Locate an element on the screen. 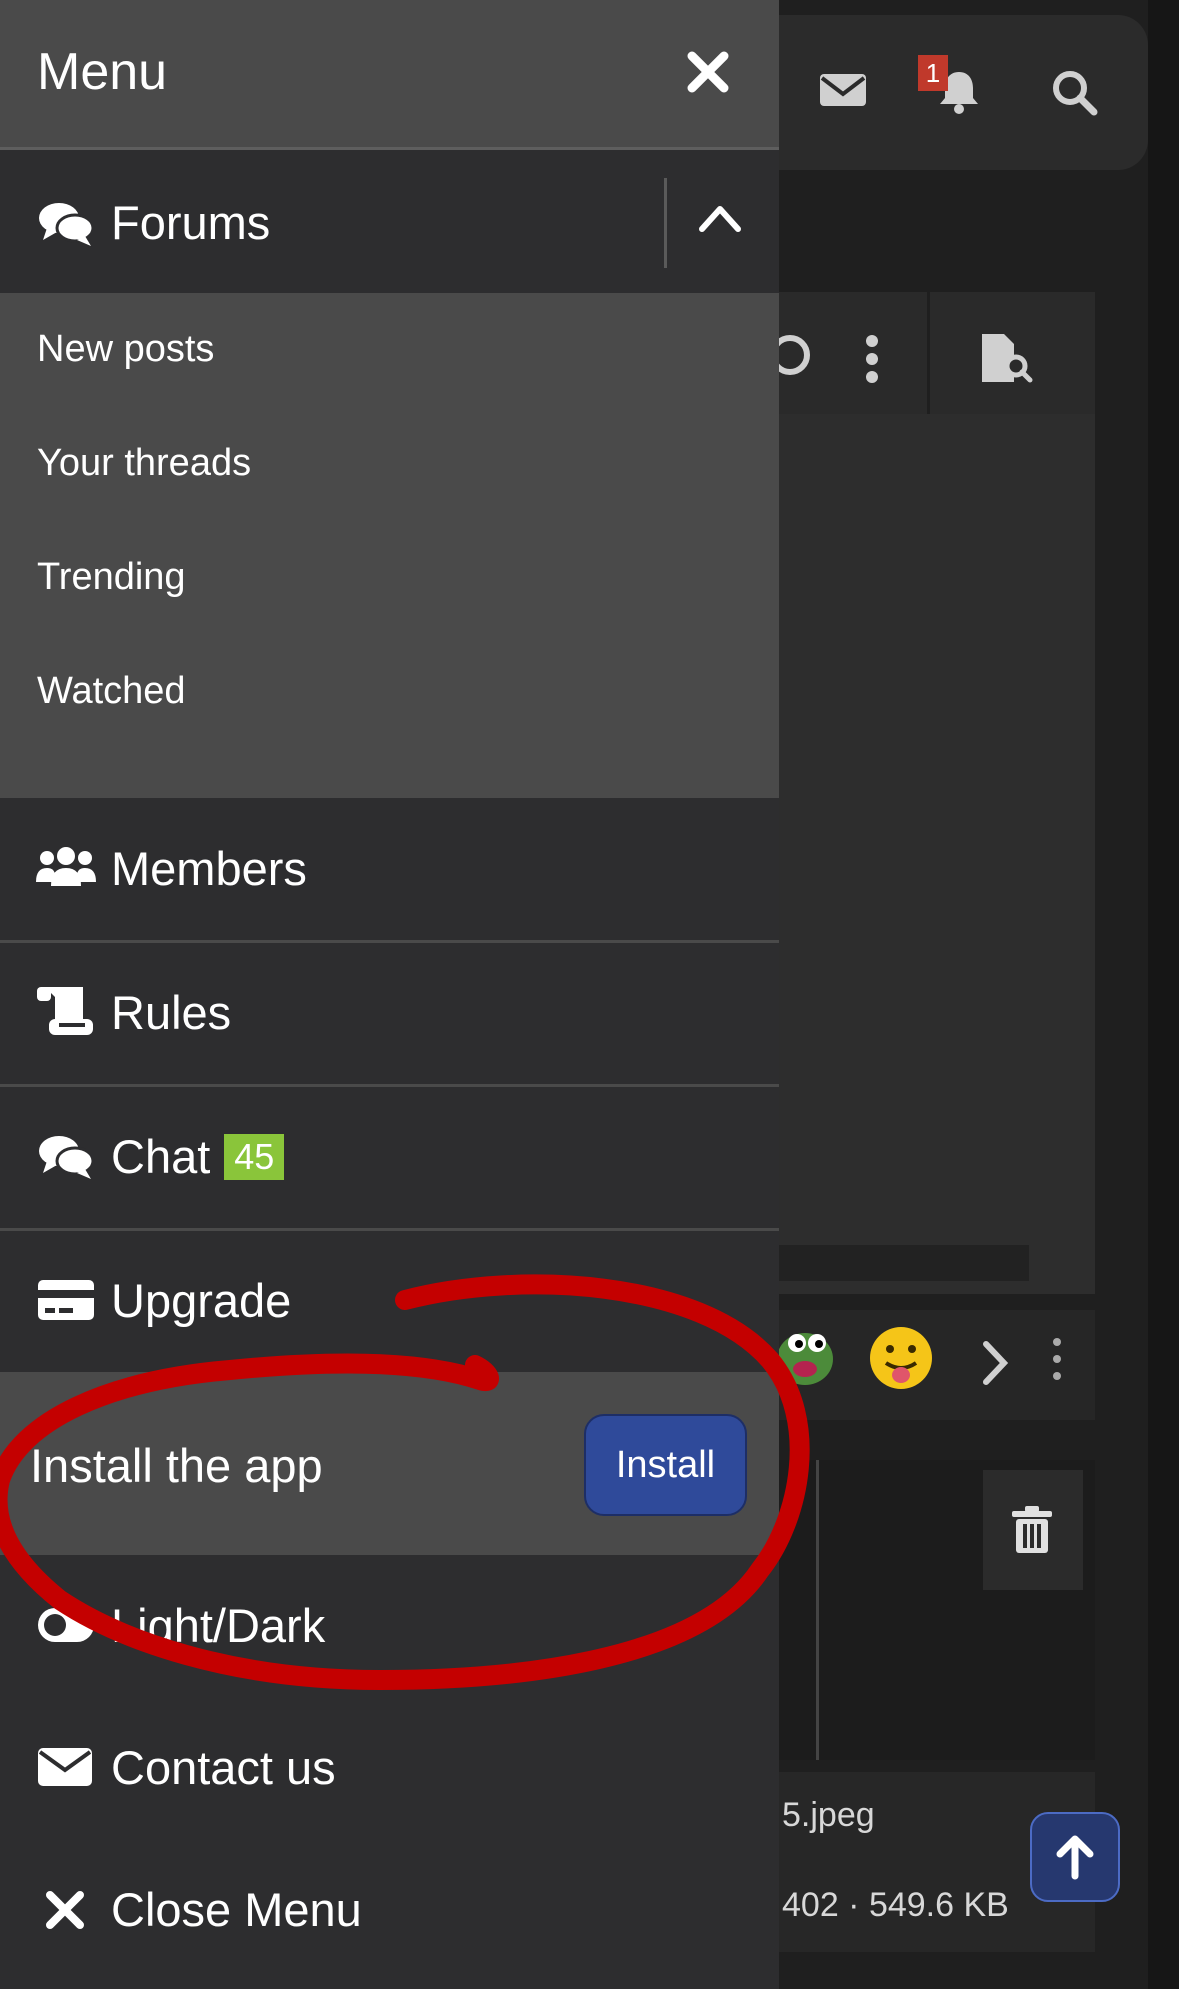  scroll-icon is located at coordinates (66, 1011).